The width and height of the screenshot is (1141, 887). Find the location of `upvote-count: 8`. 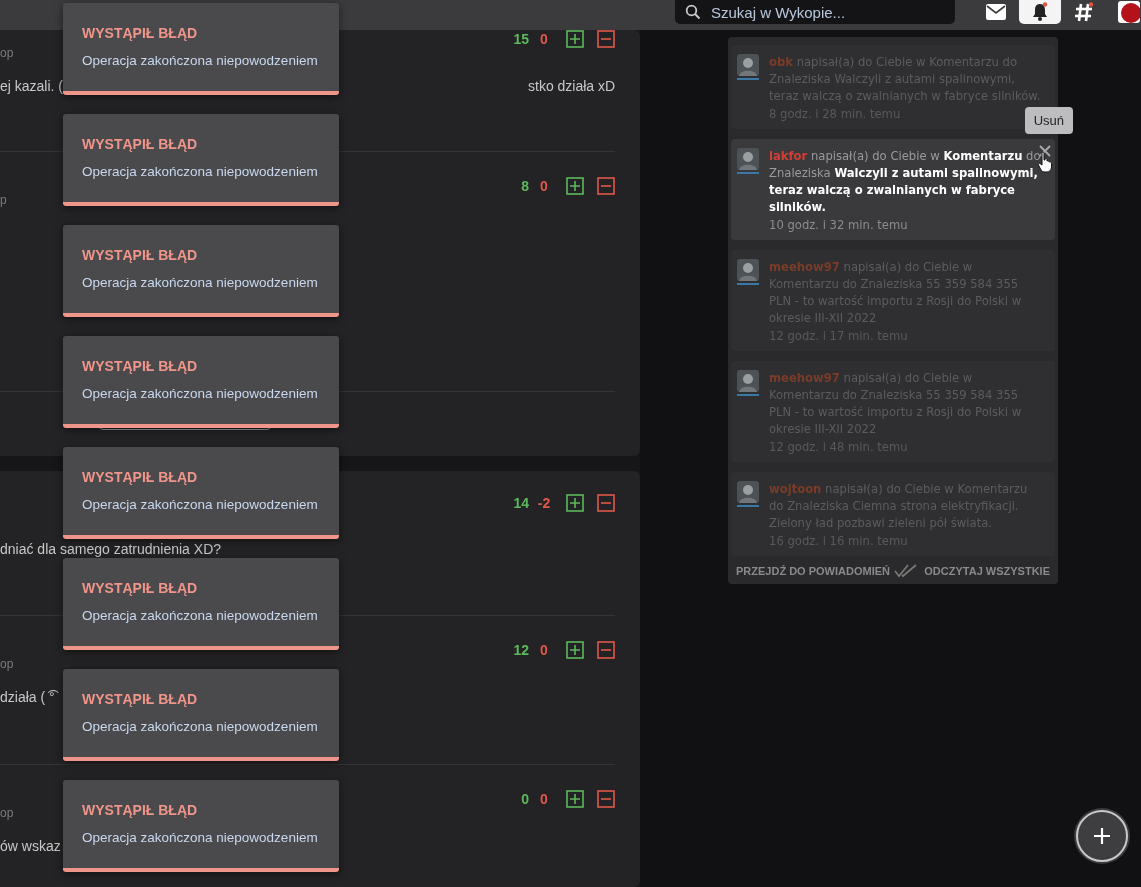

upvote-count: 8 is located at coordinates (524, 186).